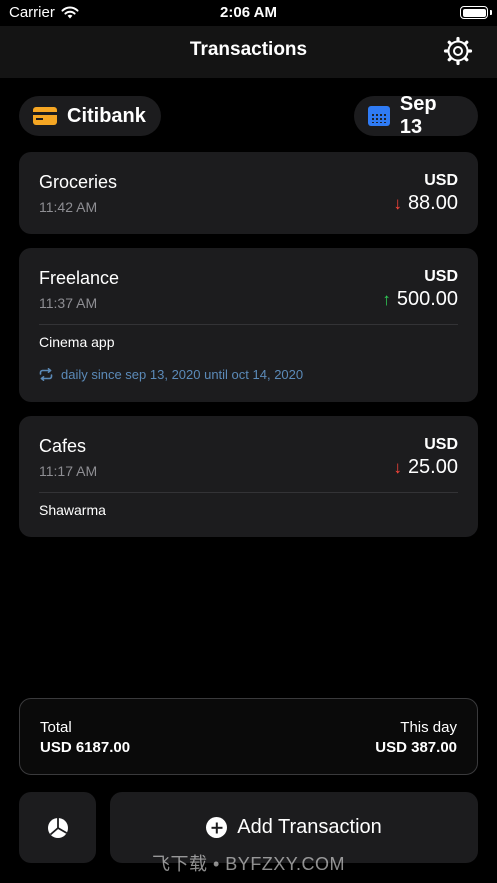 Image resolution: width=497 pixels, height=883 pixels. Describe the element at coordinates (248, 736) in the screenshot. I see `summary-panel: Total USD 6187.00 This day USD 387.00` at that location.